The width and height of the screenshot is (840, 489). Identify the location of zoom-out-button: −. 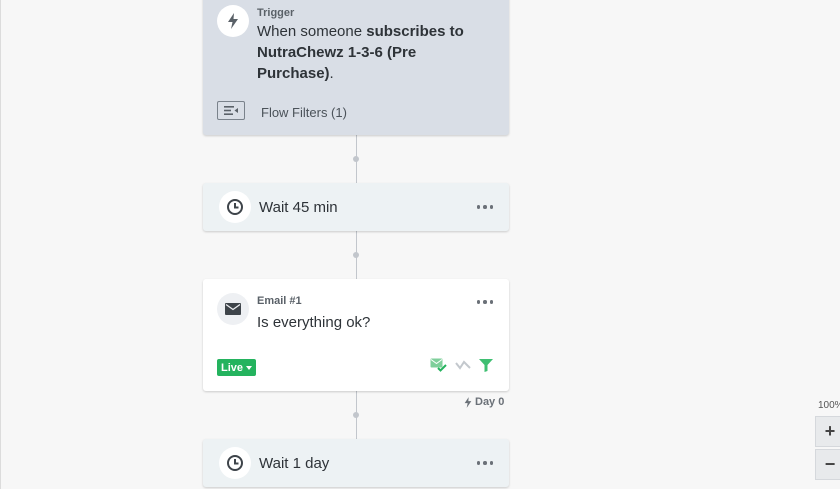
(827, 464).